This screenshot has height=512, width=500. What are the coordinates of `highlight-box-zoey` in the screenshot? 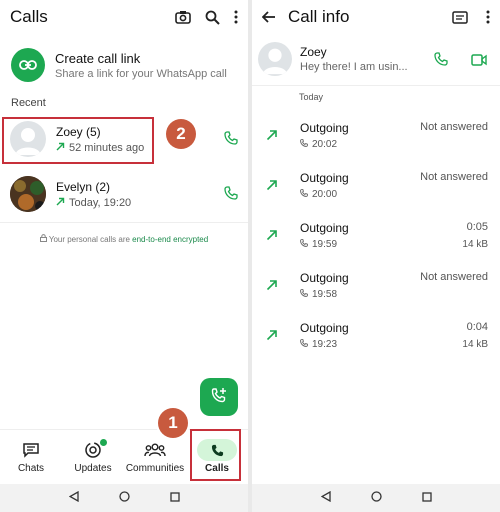 It's located at (78, 140).